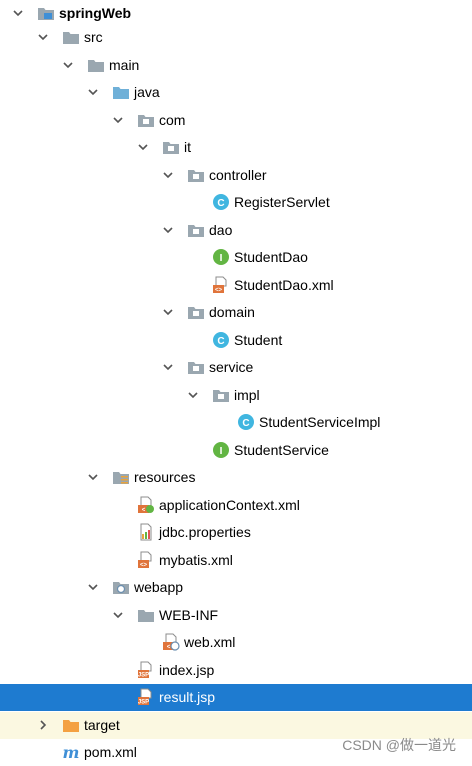  I want to click on tree-row: main, so click(236, 65).